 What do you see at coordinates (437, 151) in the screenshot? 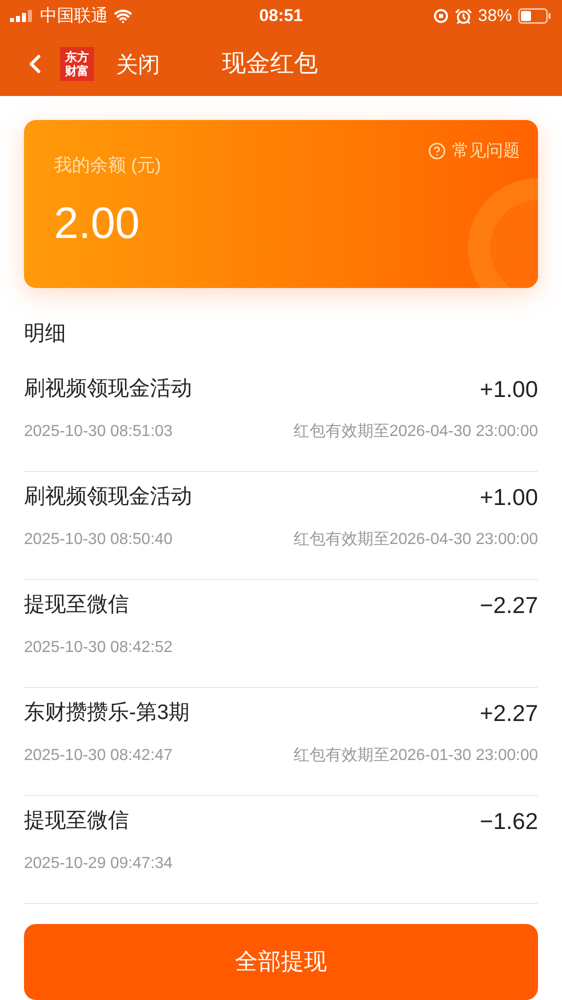
I see `help-icon` at bounding box center [437, 151].